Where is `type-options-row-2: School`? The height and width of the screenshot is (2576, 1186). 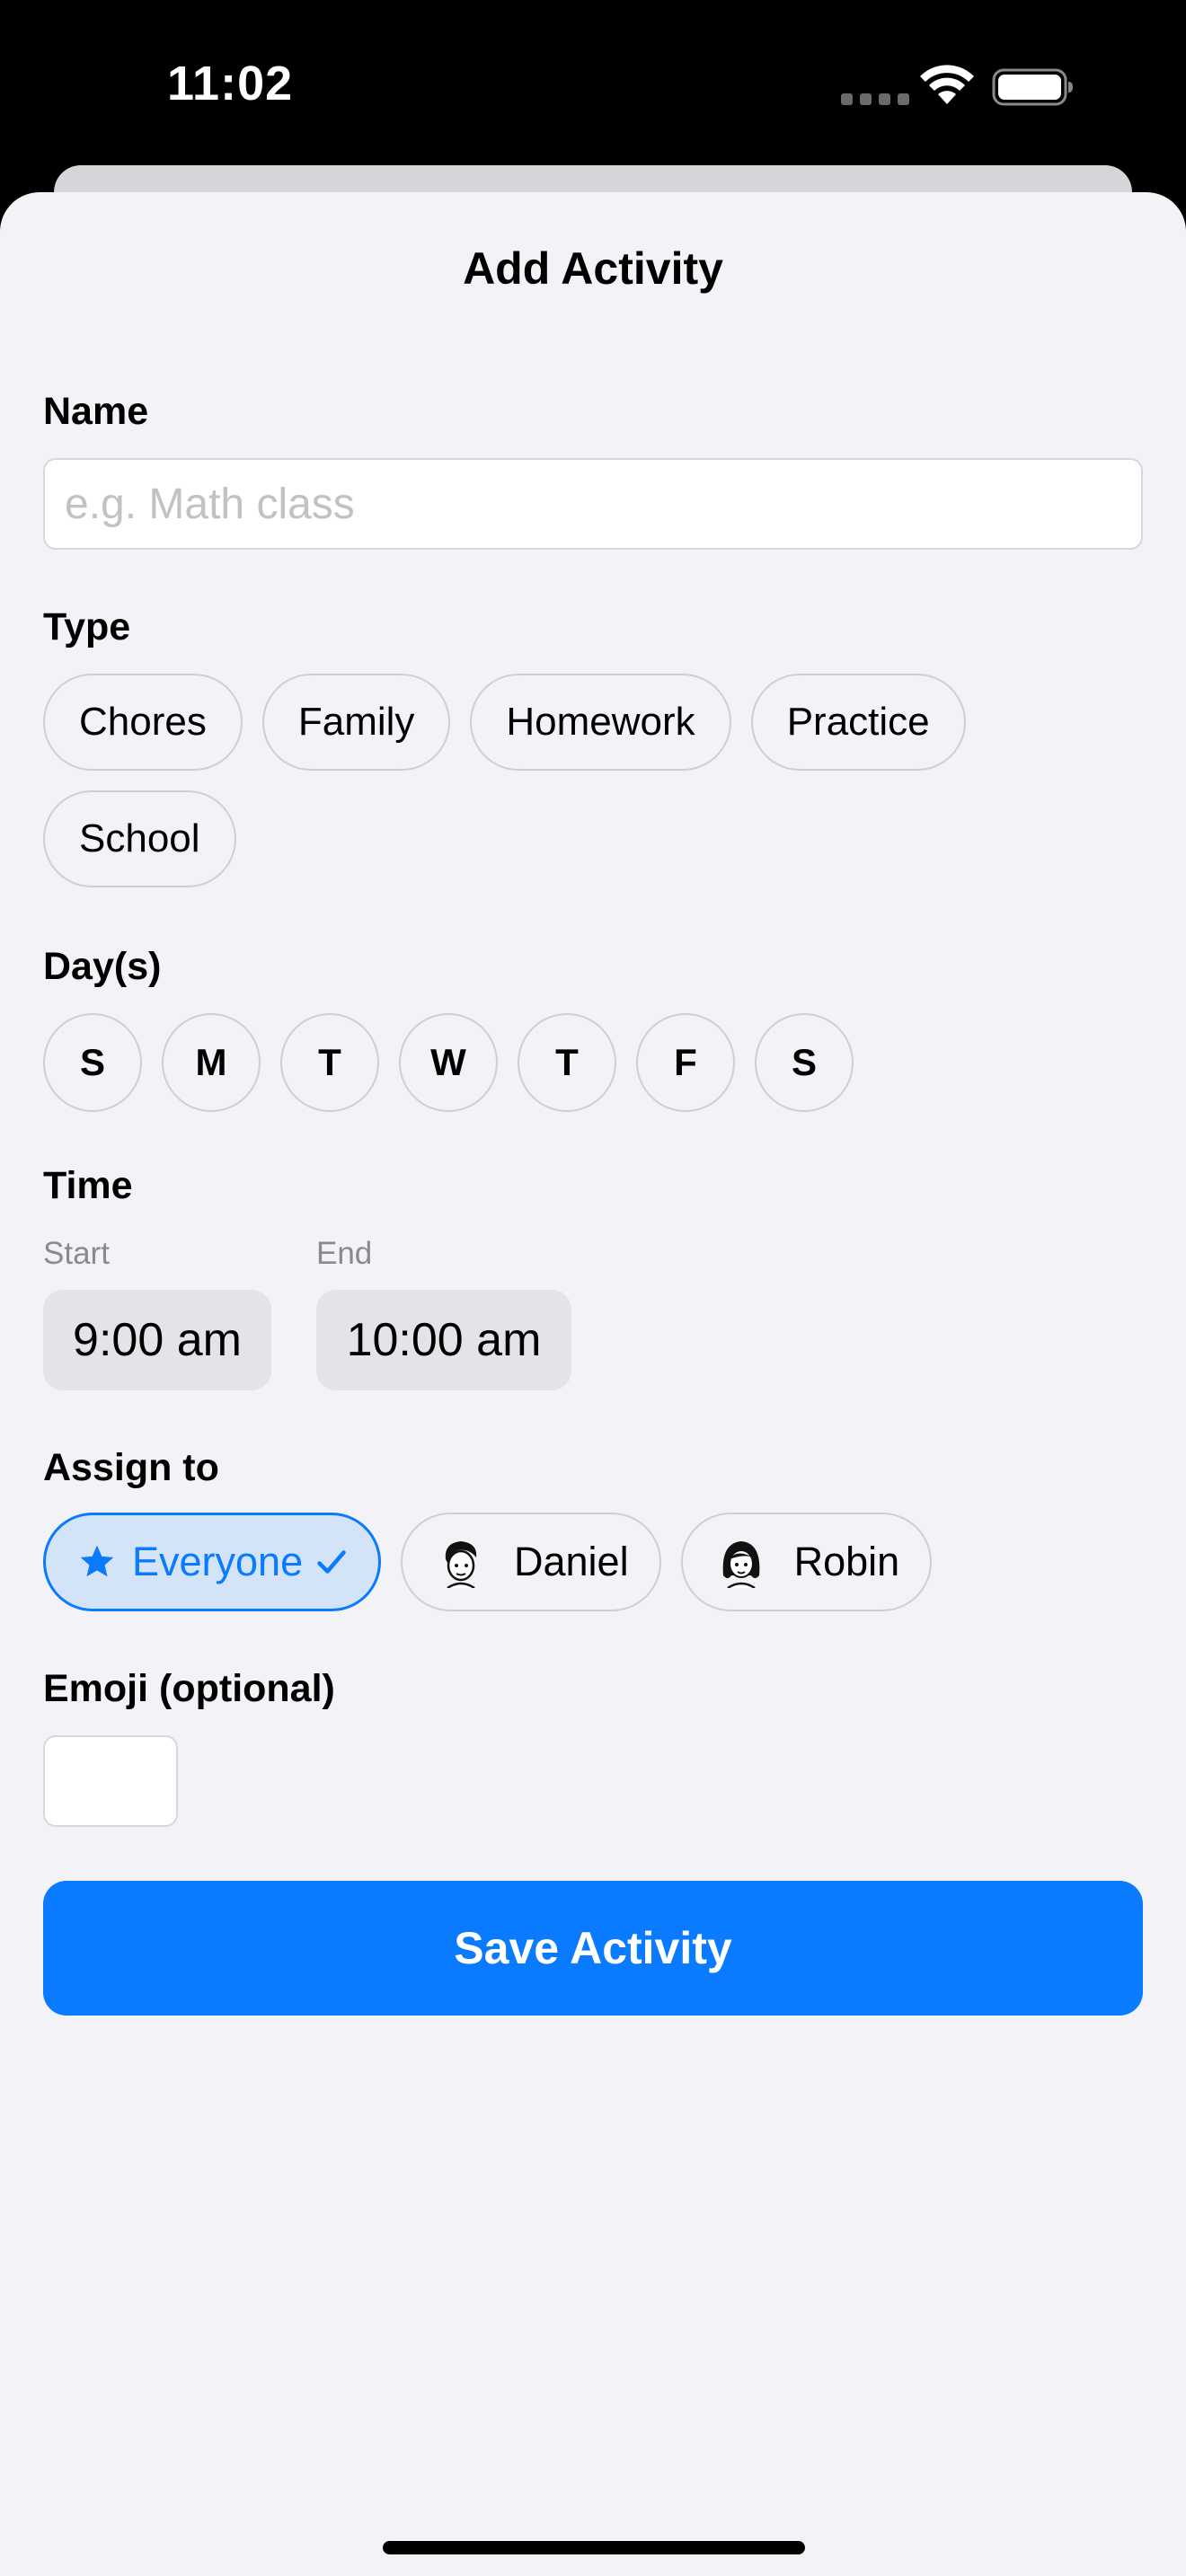 type-options-row-2: School is located at coordinates (139, 838).